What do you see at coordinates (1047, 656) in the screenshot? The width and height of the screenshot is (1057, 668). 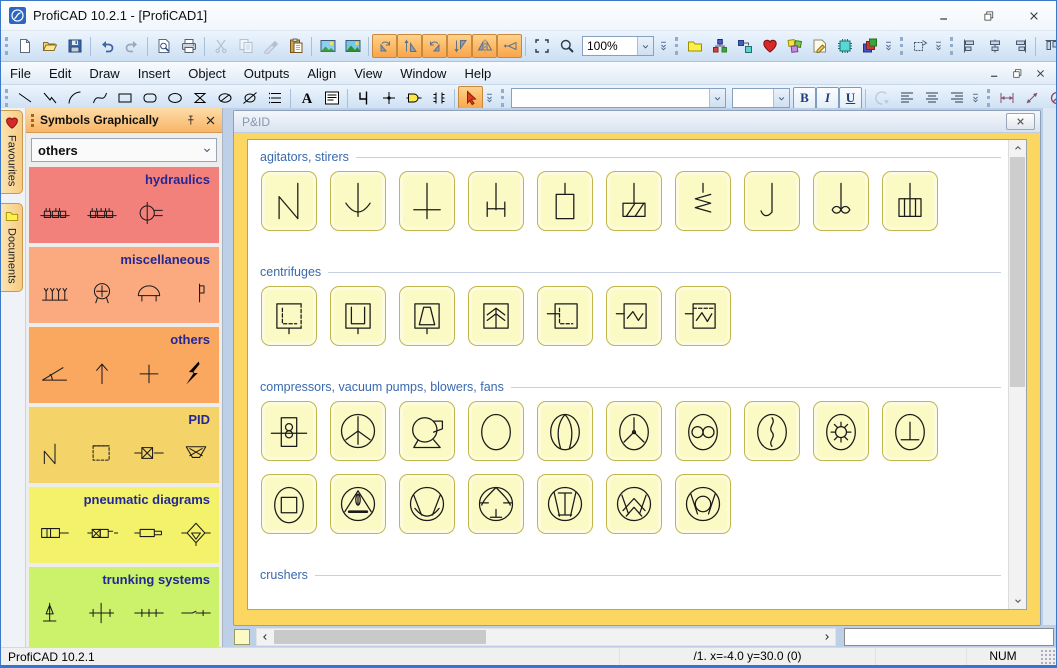 I see `resize-grip` at bounding box center [1047, 656].